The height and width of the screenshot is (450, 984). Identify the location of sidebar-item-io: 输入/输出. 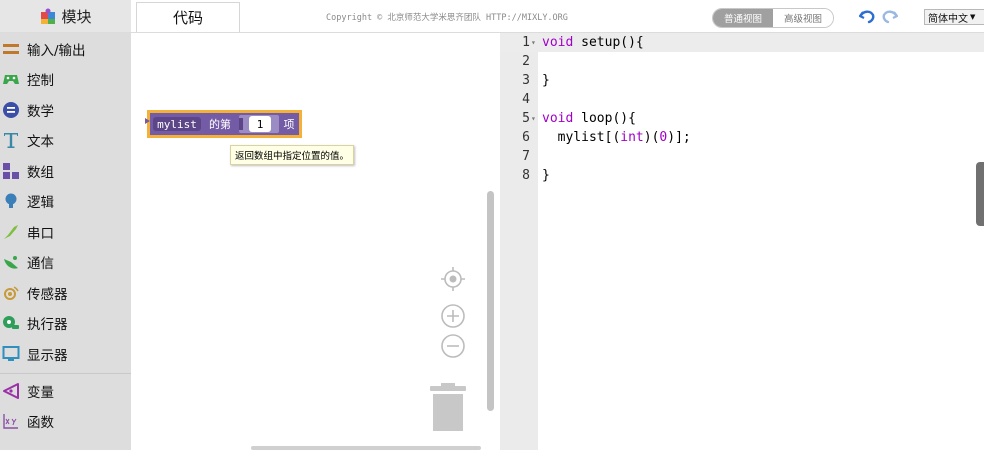
(65, 49).